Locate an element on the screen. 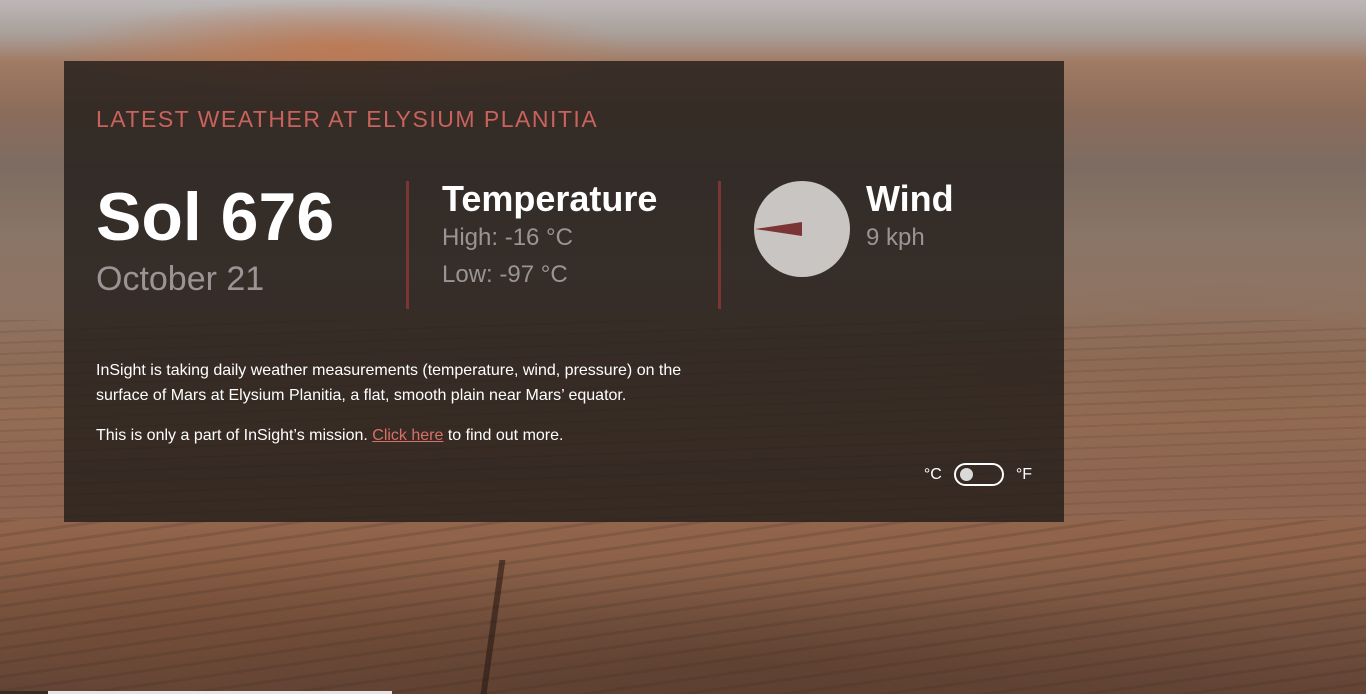  temperature-title: Temperature is located at coordinates (550, 198).